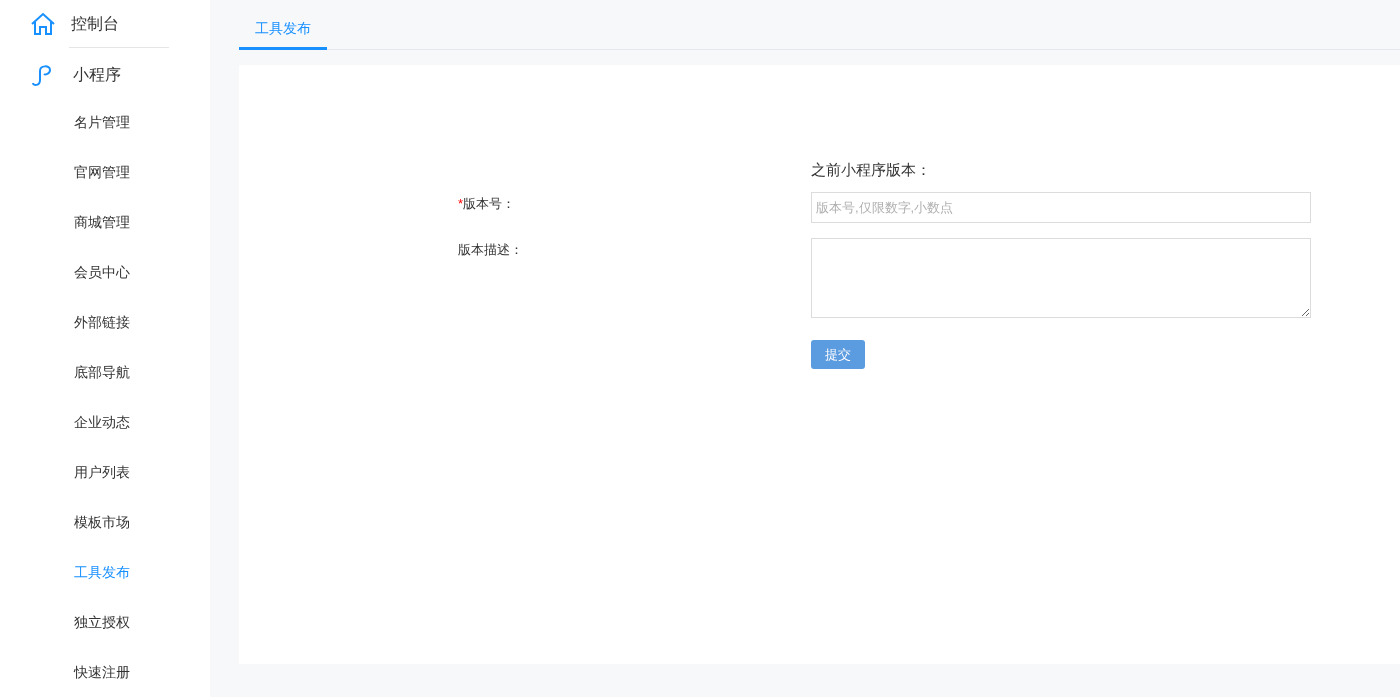 This screenshot has width=1400, height=697. Describe the element at coordinates (491, 250) in the screenshot. I see `field-label: 版本描述：` at that location.